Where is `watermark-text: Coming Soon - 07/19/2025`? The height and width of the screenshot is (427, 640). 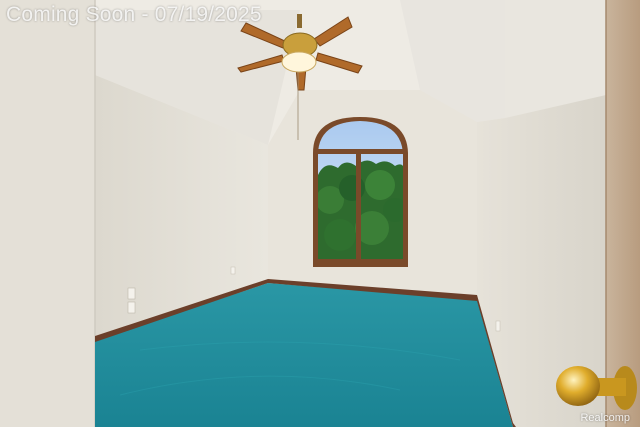
watermark-text: Coming Soon - 07/19/2025 is located at coordinates (134, 14).